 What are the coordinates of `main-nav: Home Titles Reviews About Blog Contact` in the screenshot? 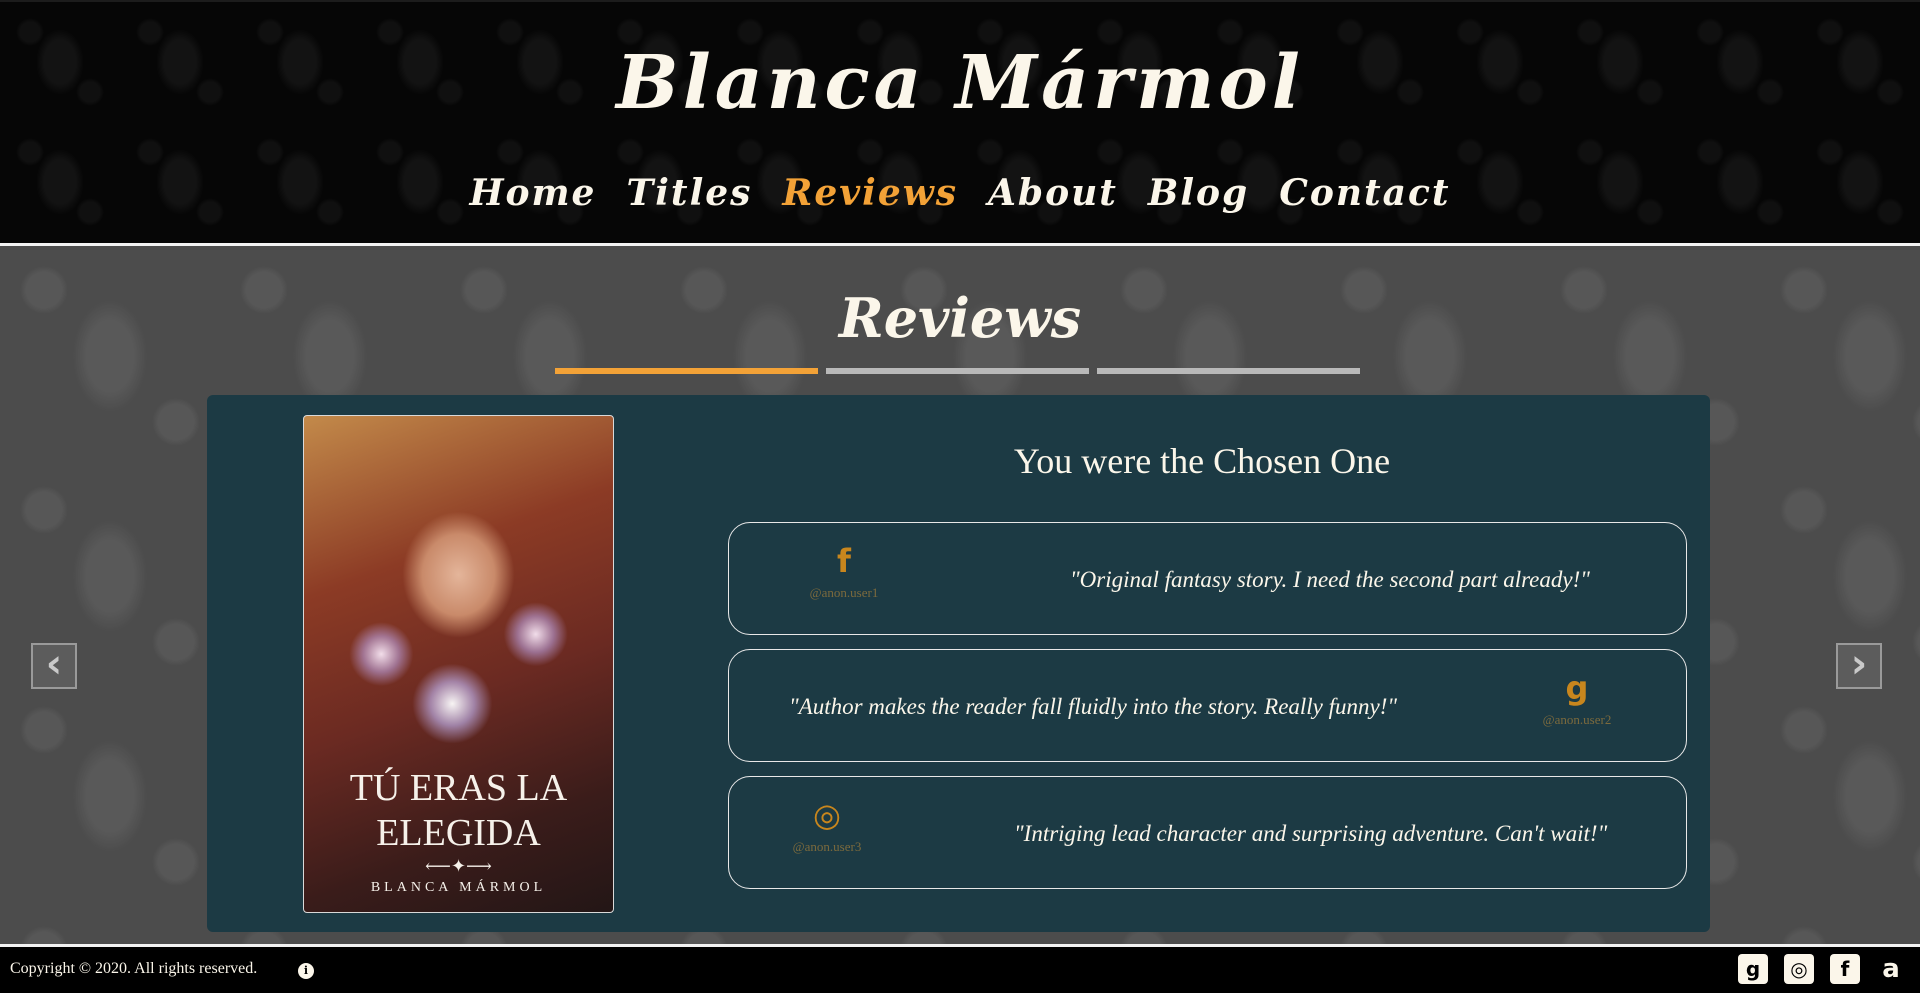 It's located at (960, 193).